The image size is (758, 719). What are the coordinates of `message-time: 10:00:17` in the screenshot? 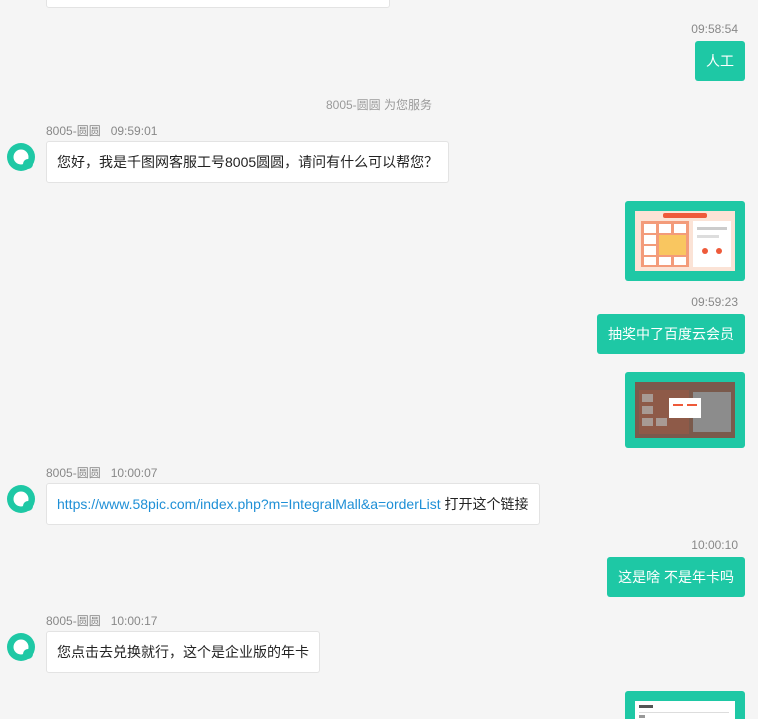 It's located at (134, 621).